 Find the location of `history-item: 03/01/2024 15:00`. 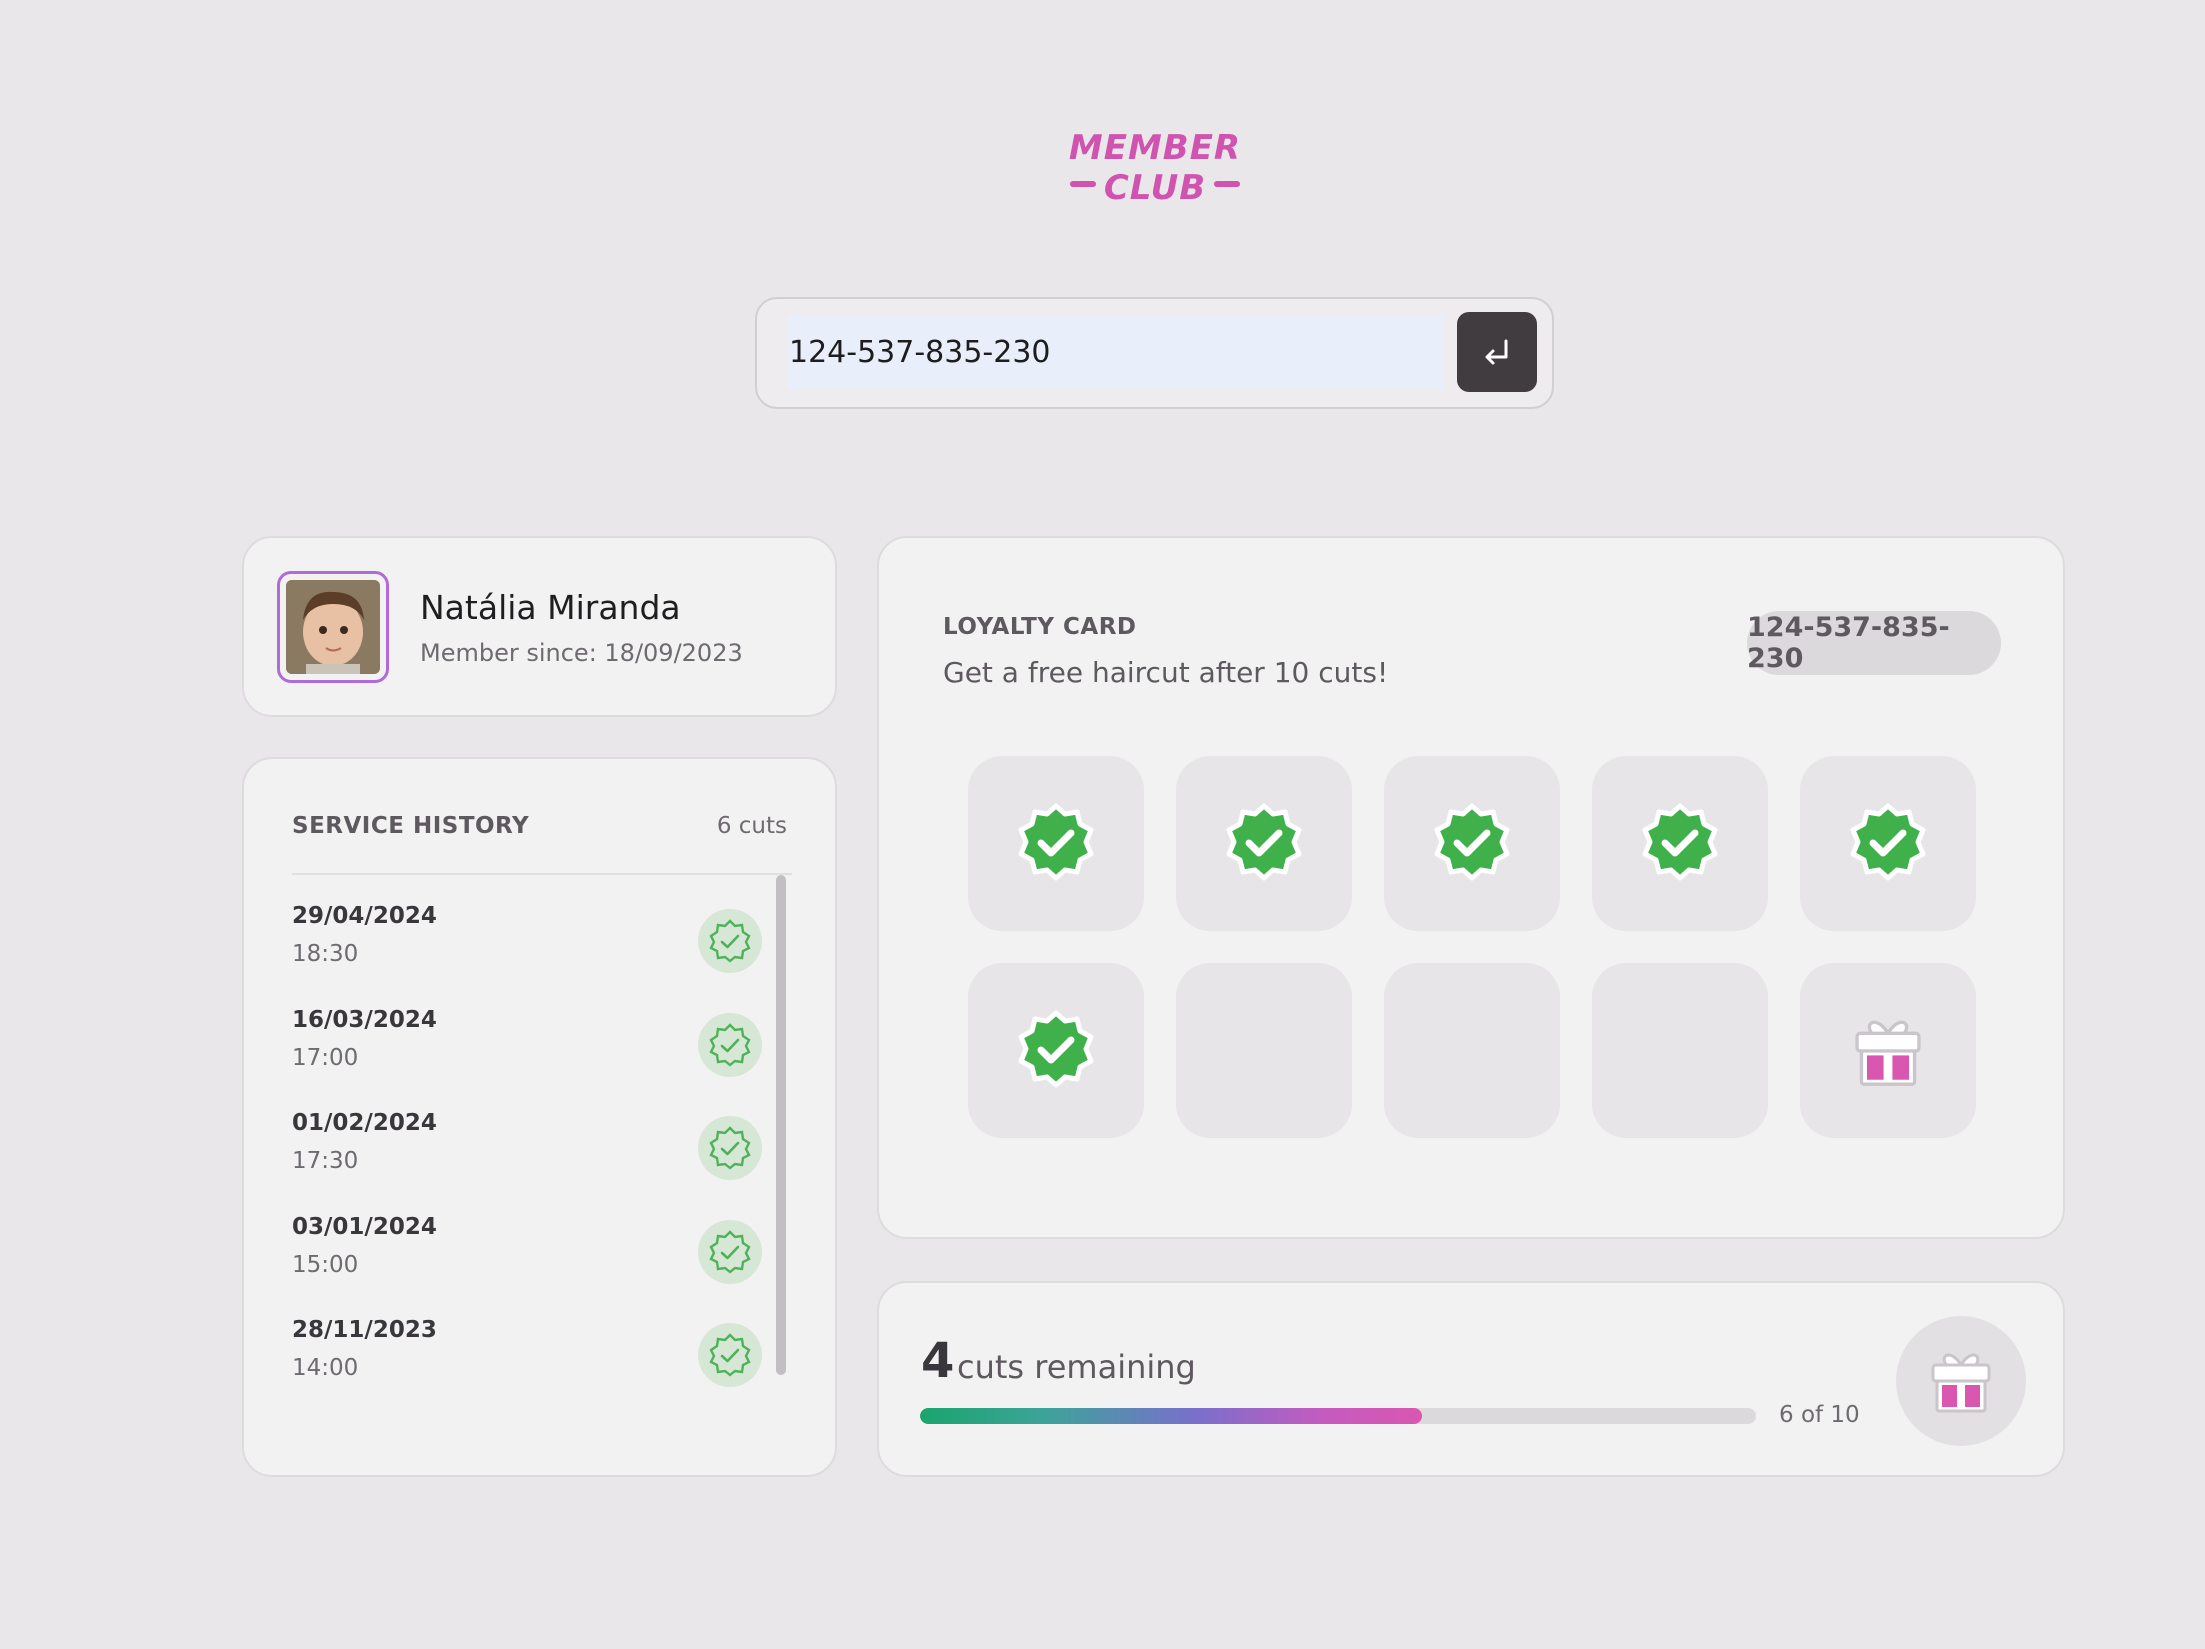

history-item: 03/01/2024 15:00 is located at coordinates (532, 1244).